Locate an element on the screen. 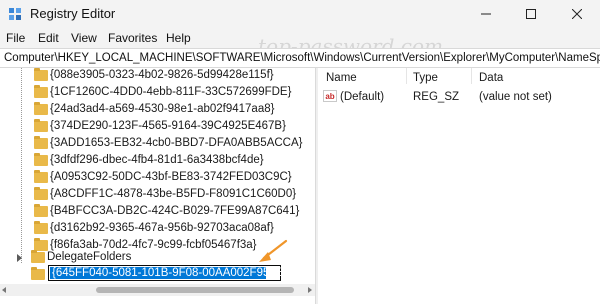  tree-item-label: {24ad3ad4-a569-4530-98e1-ab02f9417aa8} is located at coordinates (162, 109).